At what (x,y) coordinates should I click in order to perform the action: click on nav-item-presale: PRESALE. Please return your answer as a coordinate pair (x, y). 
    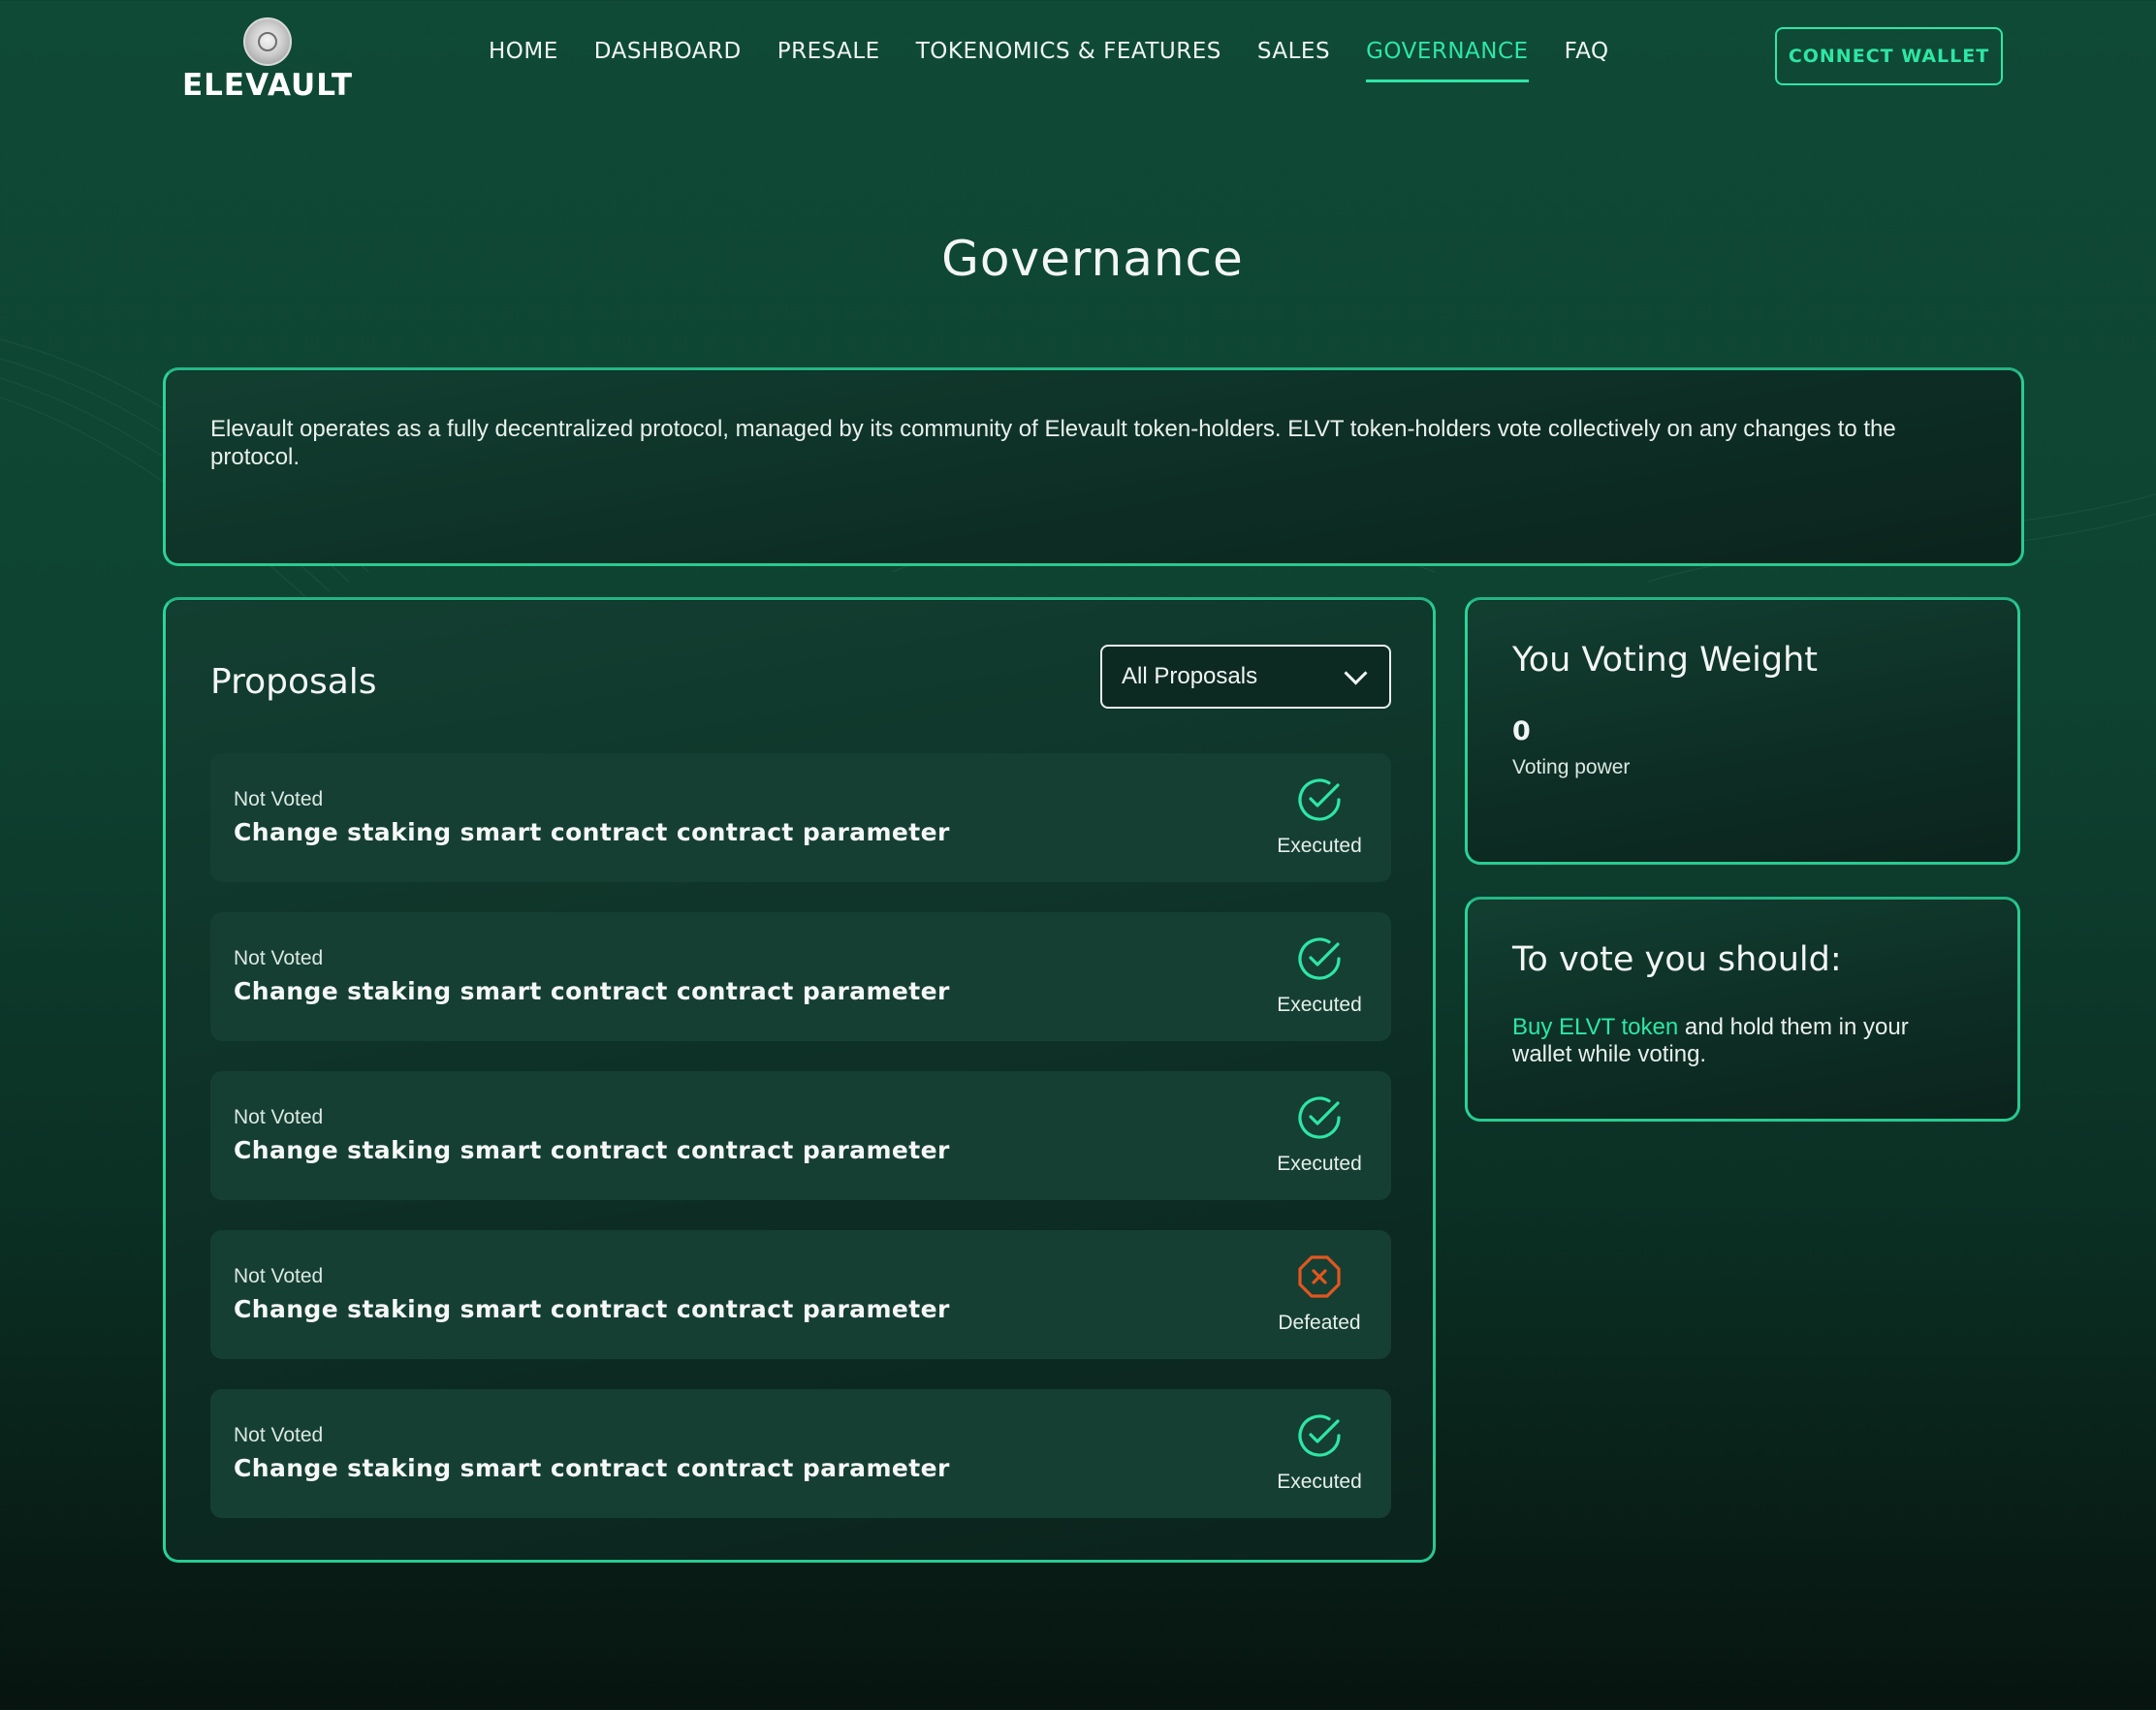
    Looking at the image, I should click on (828, 61).